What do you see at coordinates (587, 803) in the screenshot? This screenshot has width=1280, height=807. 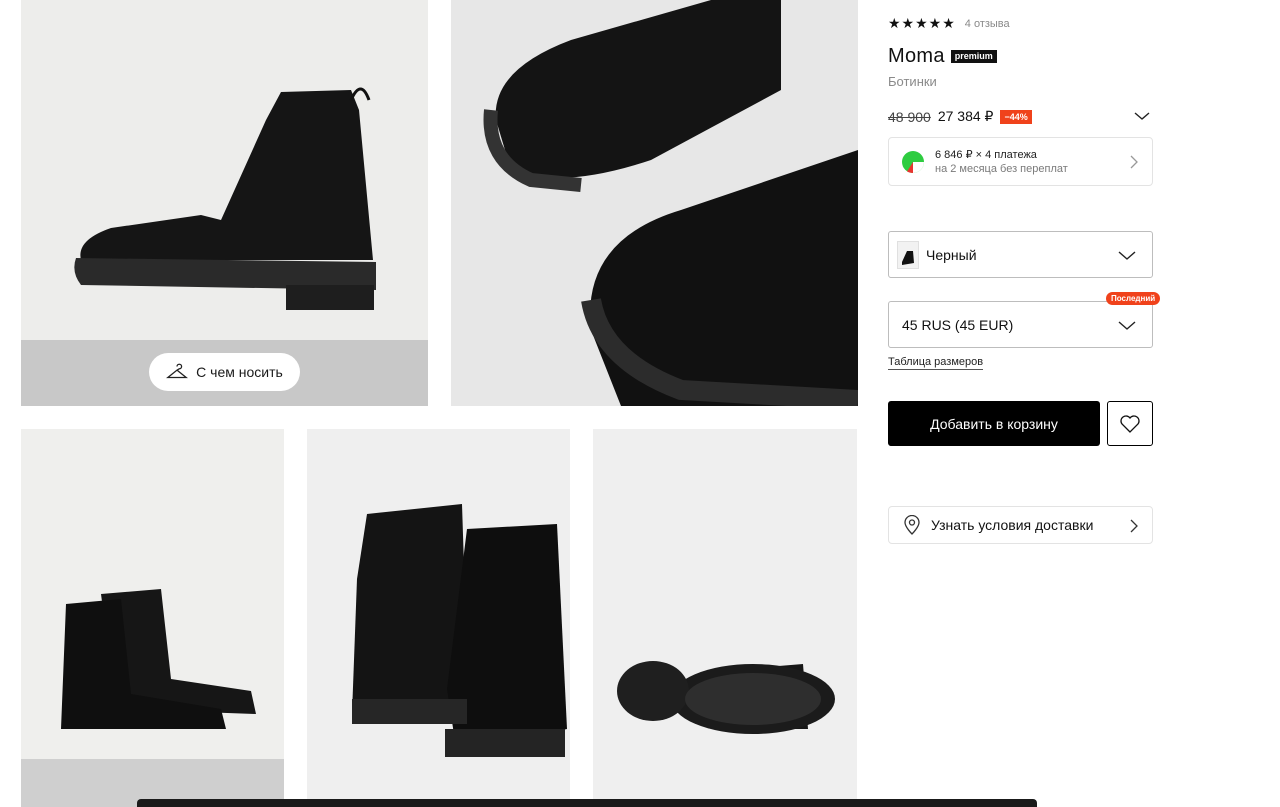 I see `bottom-overlay-bar` at bounding box center [587, 803].